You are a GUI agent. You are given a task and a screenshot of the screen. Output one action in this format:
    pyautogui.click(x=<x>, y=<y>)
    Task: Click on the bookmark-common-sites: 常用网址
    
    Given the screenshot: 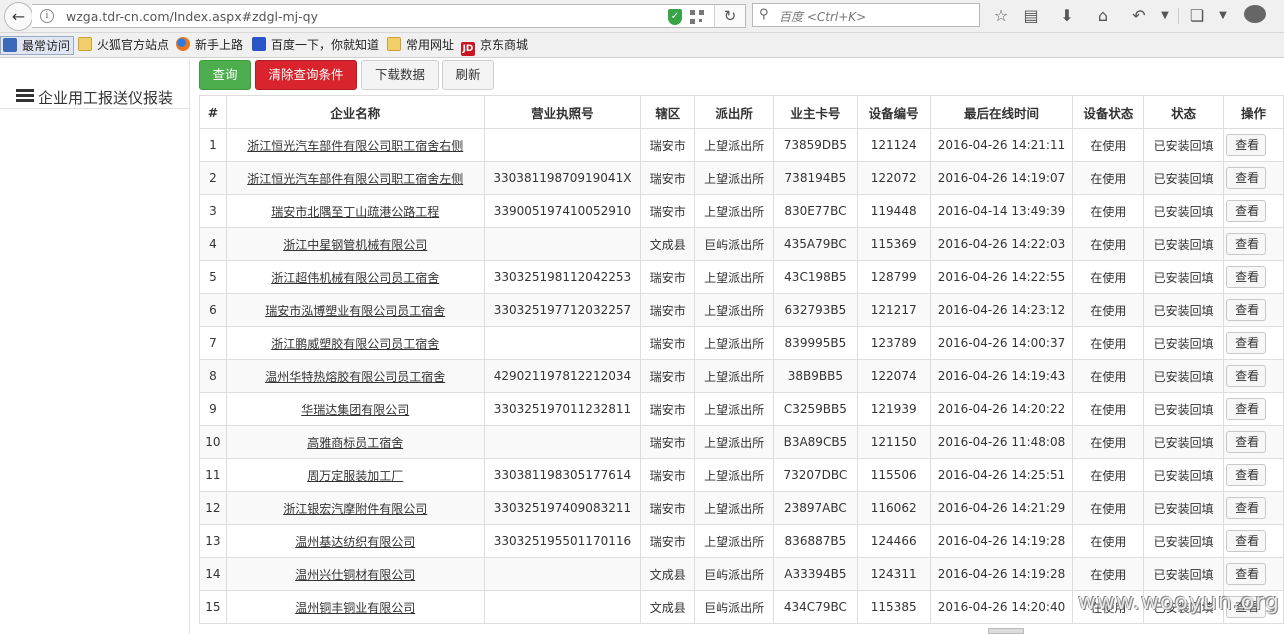 What is the action you would take?
    pyautogui.click(x=420, y=45)
    